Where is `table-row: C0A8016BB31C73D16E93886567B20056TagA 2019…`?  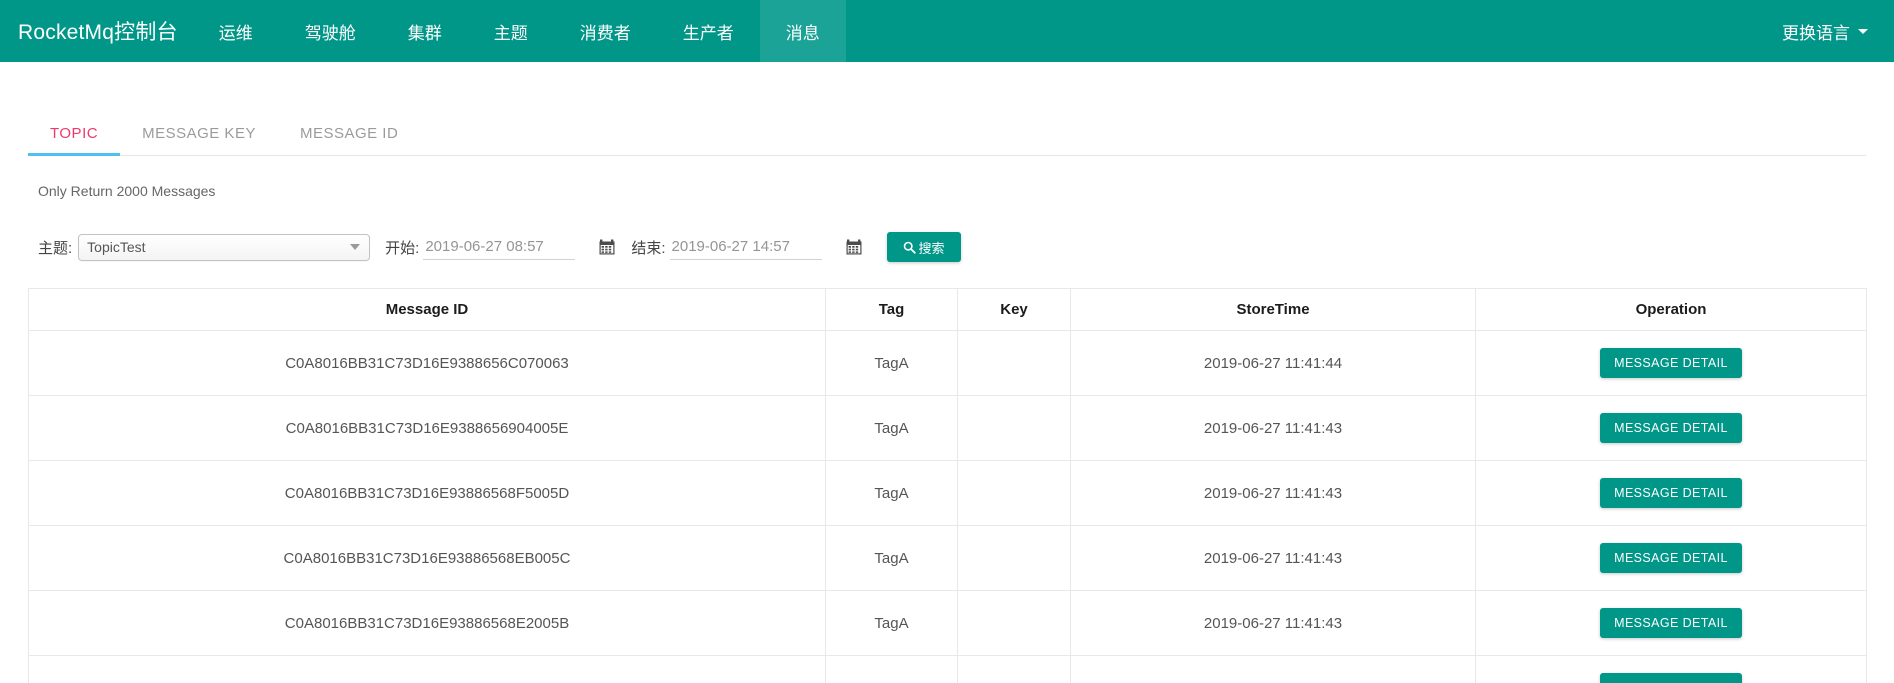
table-row: C0A8016BB31C73D16E93886567B20056TagA 2019… is located at coordinates (947, 669).